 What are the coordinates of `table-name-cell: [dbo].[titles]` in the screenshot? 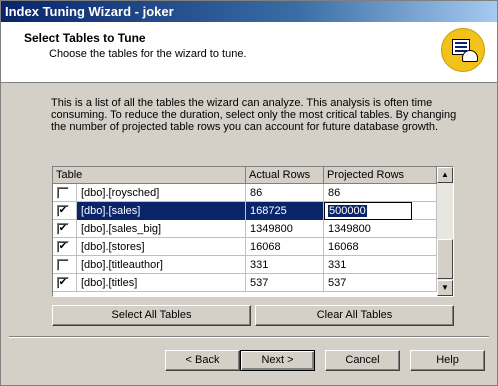 It's located at (161, 283).